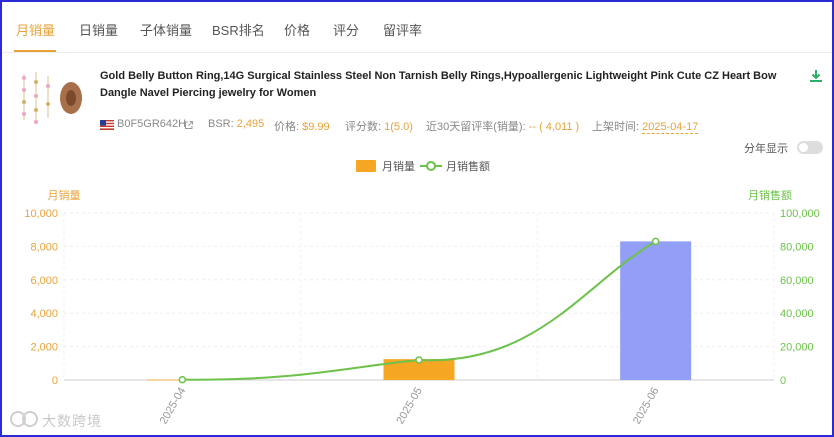  I want to click on bsr-label: BSR:, so click(221, 124).